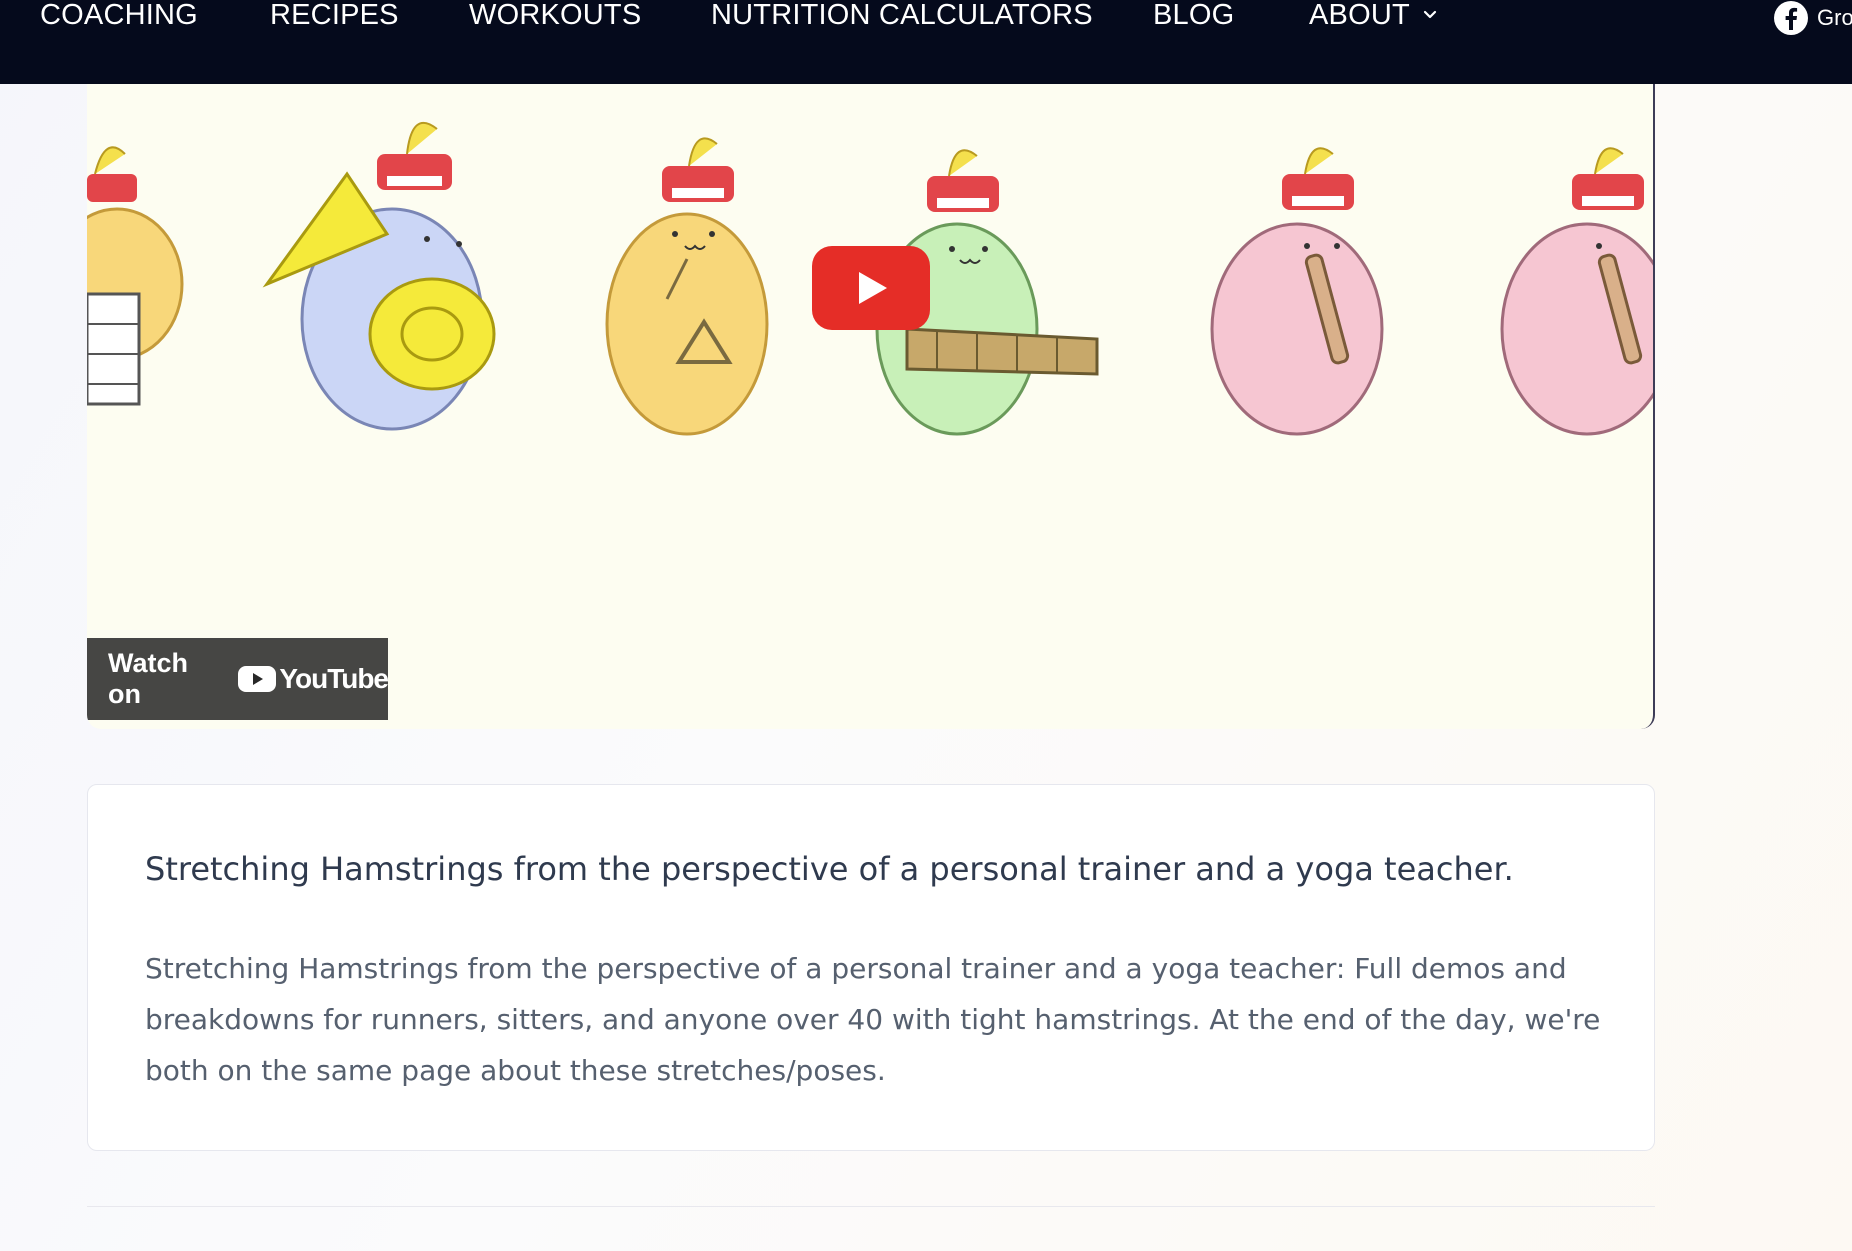 The height and width of the screenshot is (1251, 1852). Describe the element at coordinates (334, 678) in the screenshot. I see `youtube-wordmark: YouTube` at that location.